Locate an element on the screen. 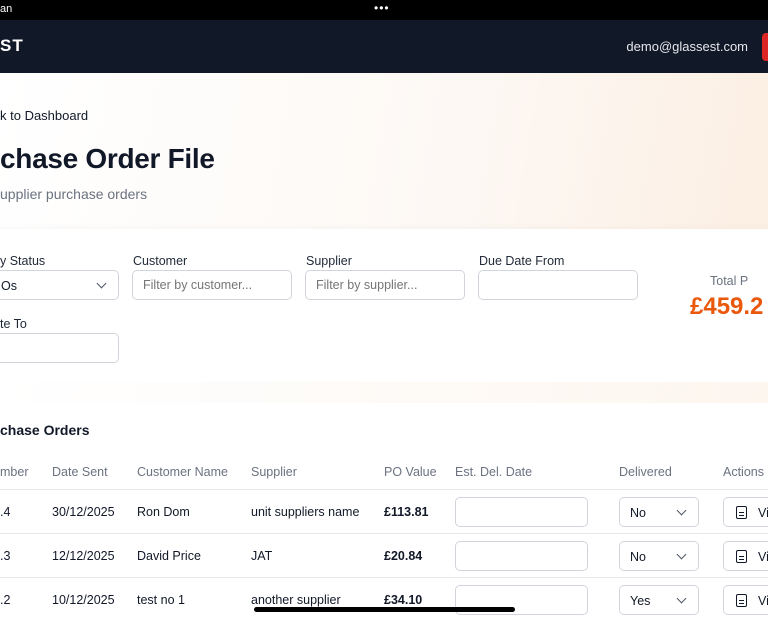 The width and height of the screenshot is (768, 621). supplier-name: JAT is located at coordinates (262, 556).